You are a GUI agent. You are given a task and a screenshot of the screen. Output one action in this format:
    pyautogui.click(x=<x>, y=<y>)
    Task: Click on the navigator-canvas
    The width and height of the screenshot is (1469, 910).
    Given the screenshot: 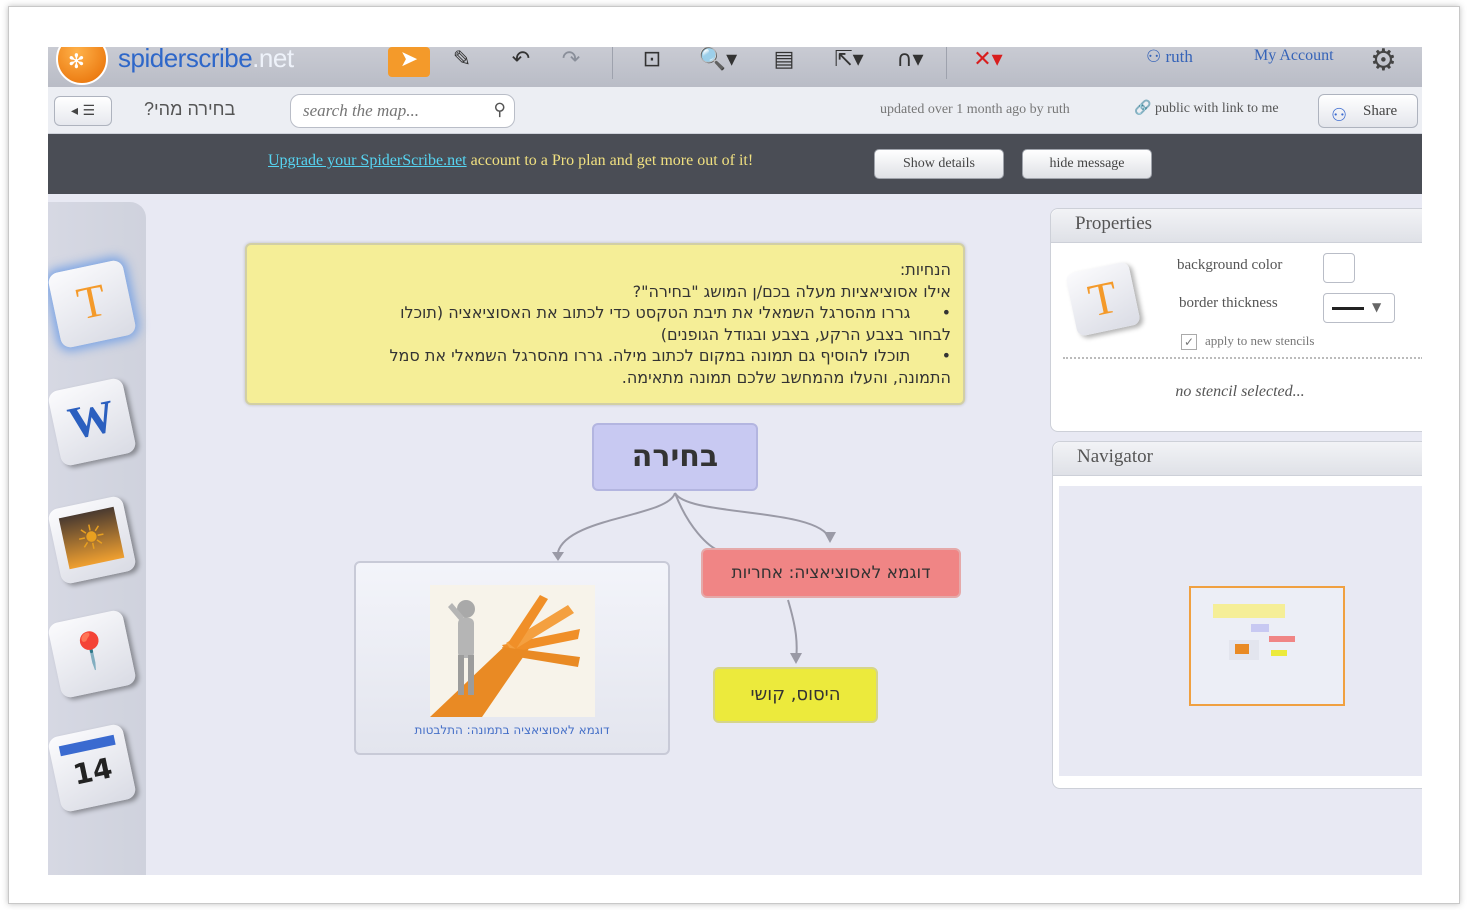 What is the action you would take?
    pyautogui.click(x=1240, y=631)
    